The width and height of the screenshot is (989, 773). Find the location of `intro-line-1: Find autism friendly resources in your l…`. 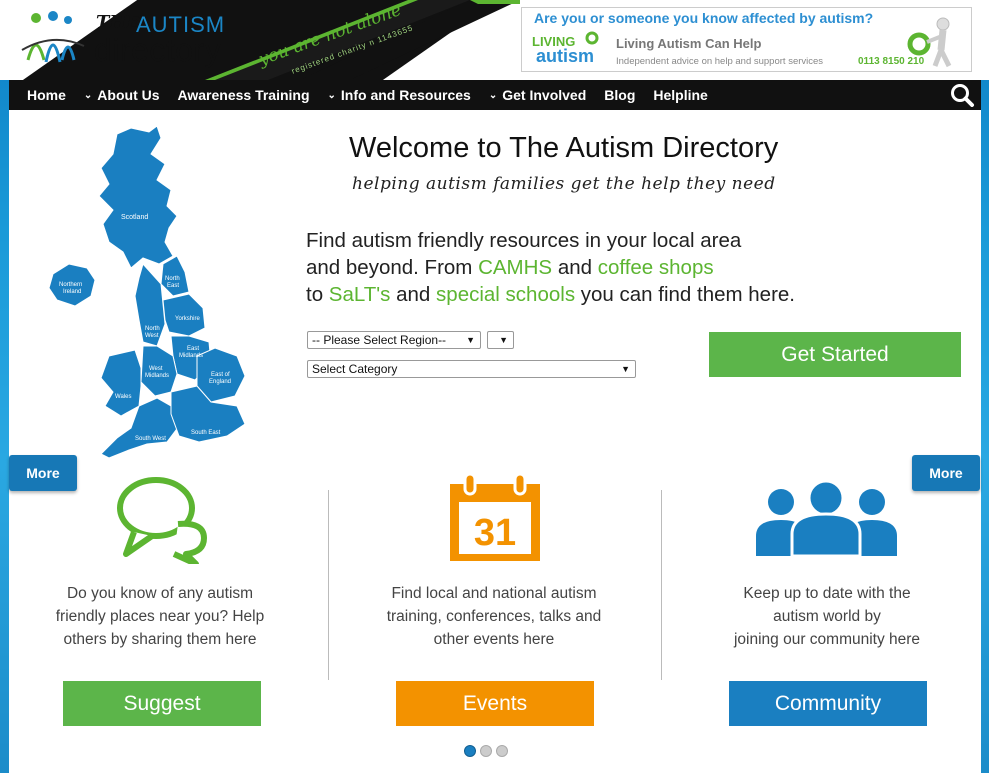

intro-line-1: Find autism friendly resources in your l… is located at coordinates (524, 240).